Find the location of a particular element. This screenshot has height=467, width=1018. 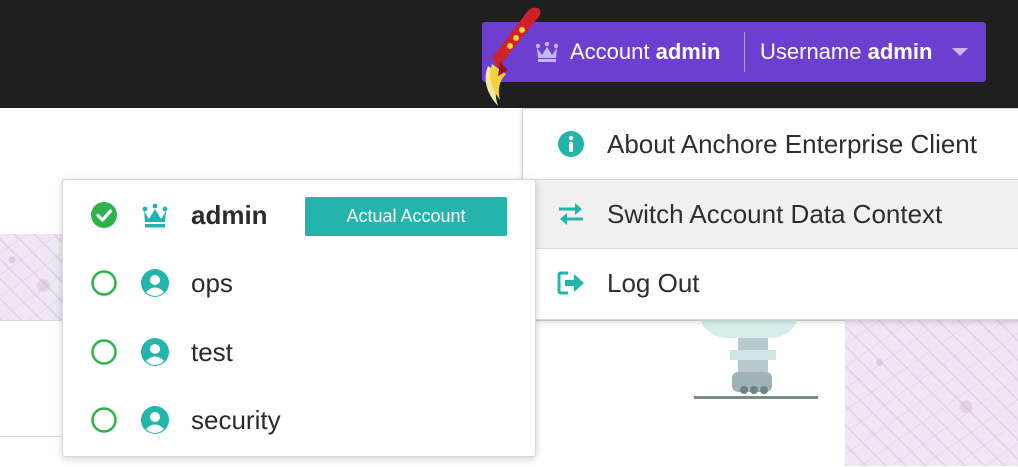

account-label: security is located at coordinates (236, 419).